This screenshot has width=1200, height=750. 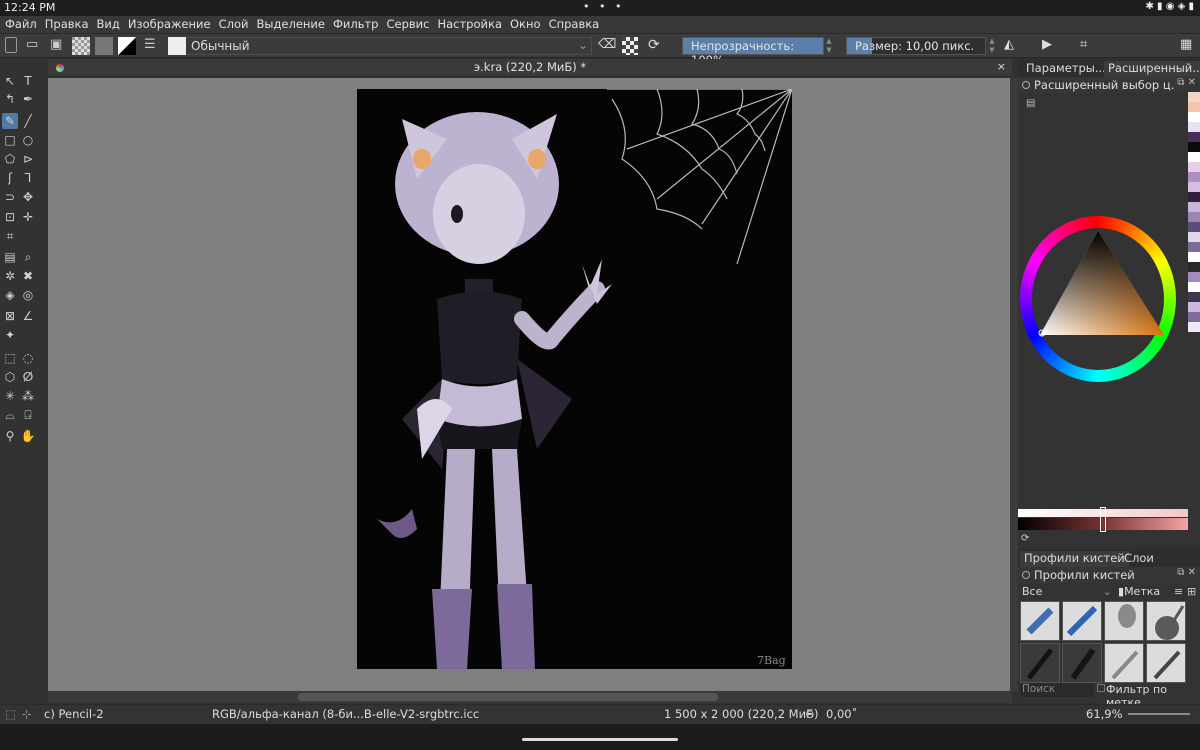 I want to click on bezier-tool-icon: ʃ, so click(x=10, y=178).